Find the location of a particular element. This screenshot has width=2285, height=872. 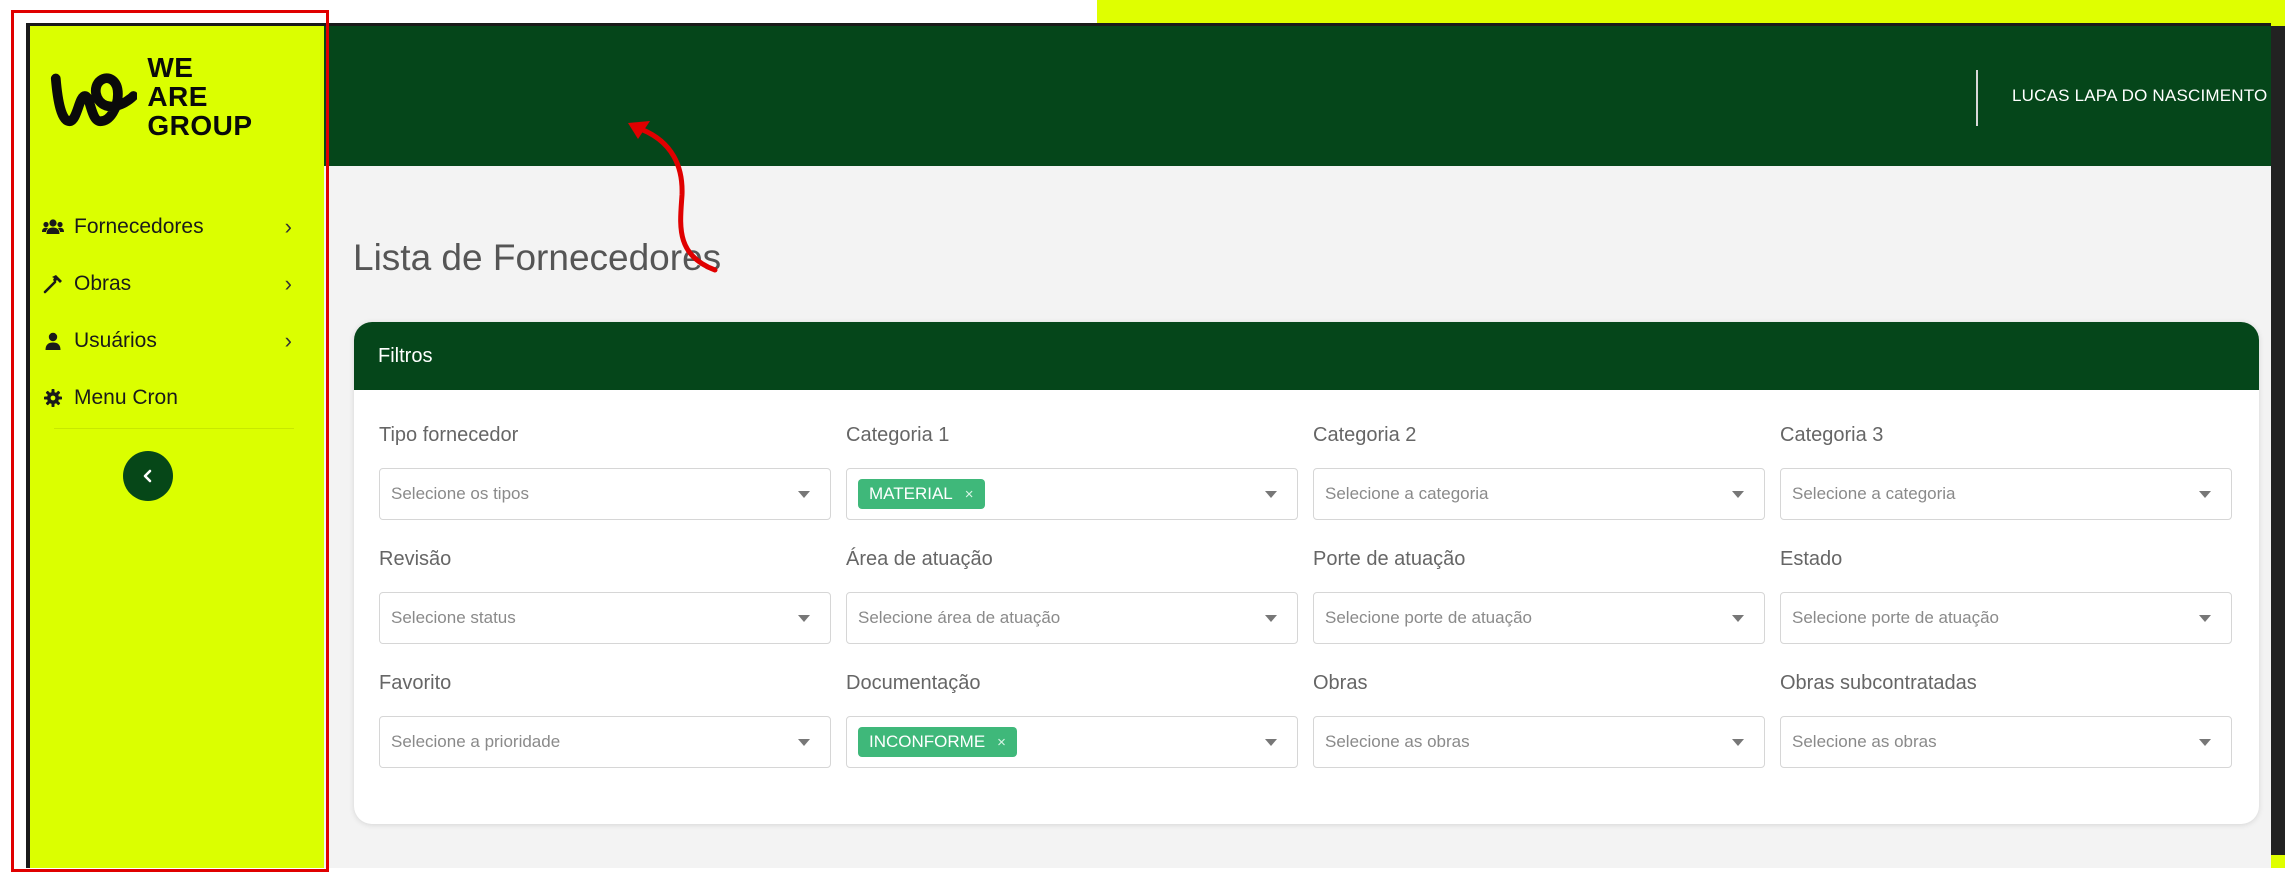

filter-revisao: Revisão Selecione status is located at coordinates (605, 596).